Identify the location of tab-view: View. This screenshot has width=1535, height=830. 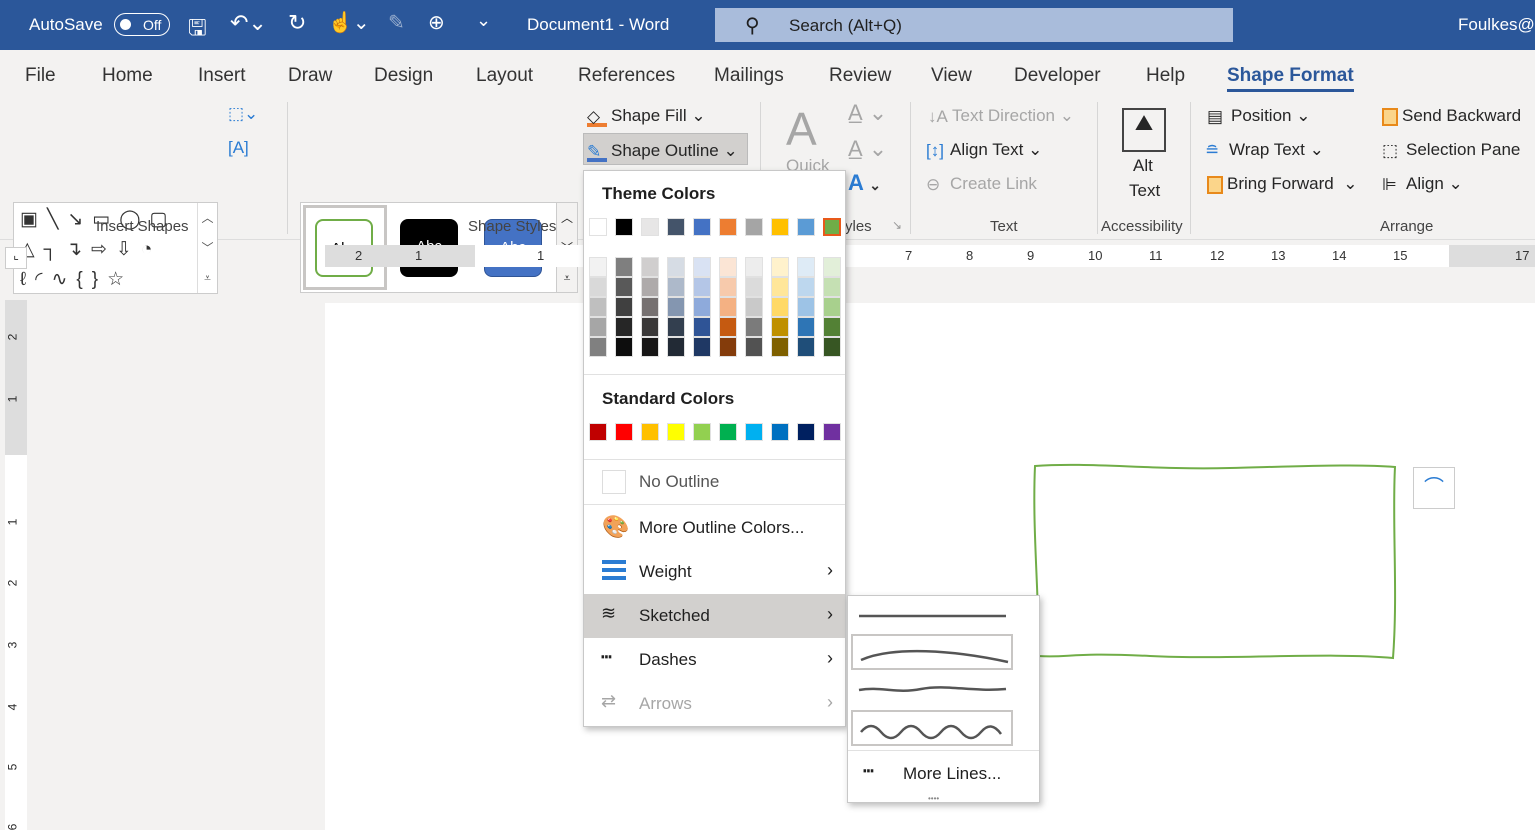
(951, 76).